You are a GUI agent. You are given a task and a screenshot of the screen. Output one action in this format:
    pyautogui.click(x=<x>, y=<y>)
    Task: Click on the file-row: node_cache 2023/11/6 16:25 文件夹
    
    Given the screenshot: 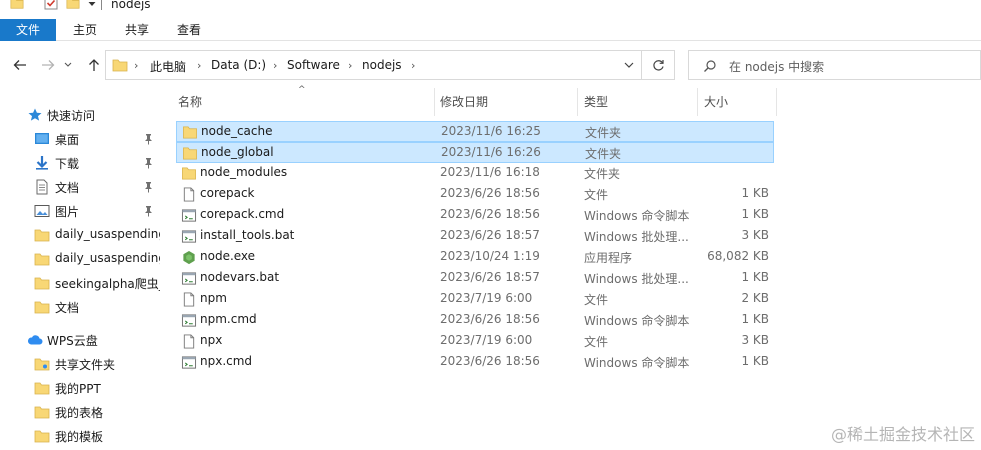 What is the action you would take?
    pyautogui.click(x=475, y=131)
    